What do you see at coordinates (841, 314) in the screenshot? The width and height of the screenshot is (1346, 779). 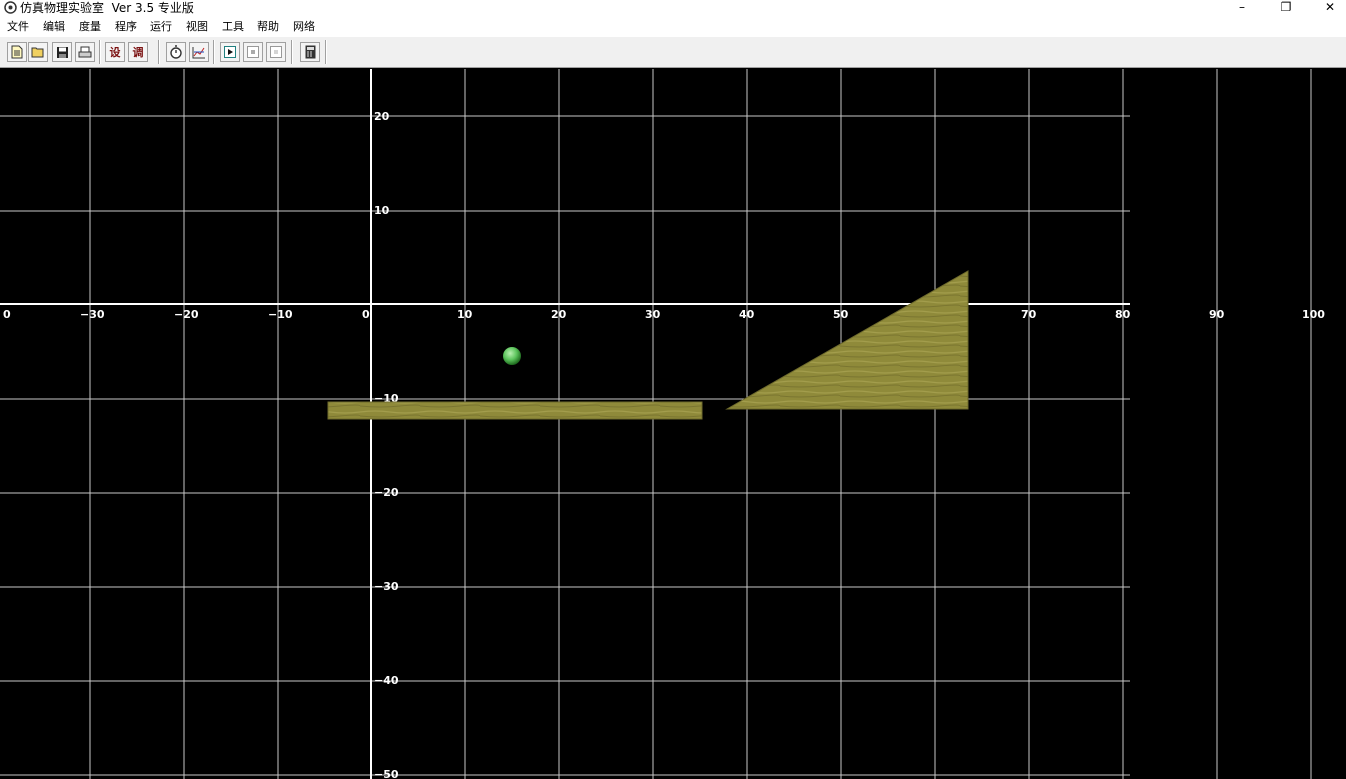 I see `x-tick-label: 50` at bounding box center [841, 314].